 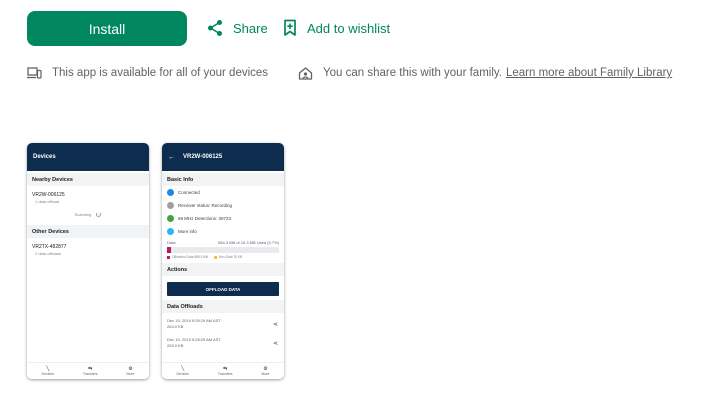 I want to click on legend-label: Offloaded Data 688.3 MB, so click(x=190, y=257).